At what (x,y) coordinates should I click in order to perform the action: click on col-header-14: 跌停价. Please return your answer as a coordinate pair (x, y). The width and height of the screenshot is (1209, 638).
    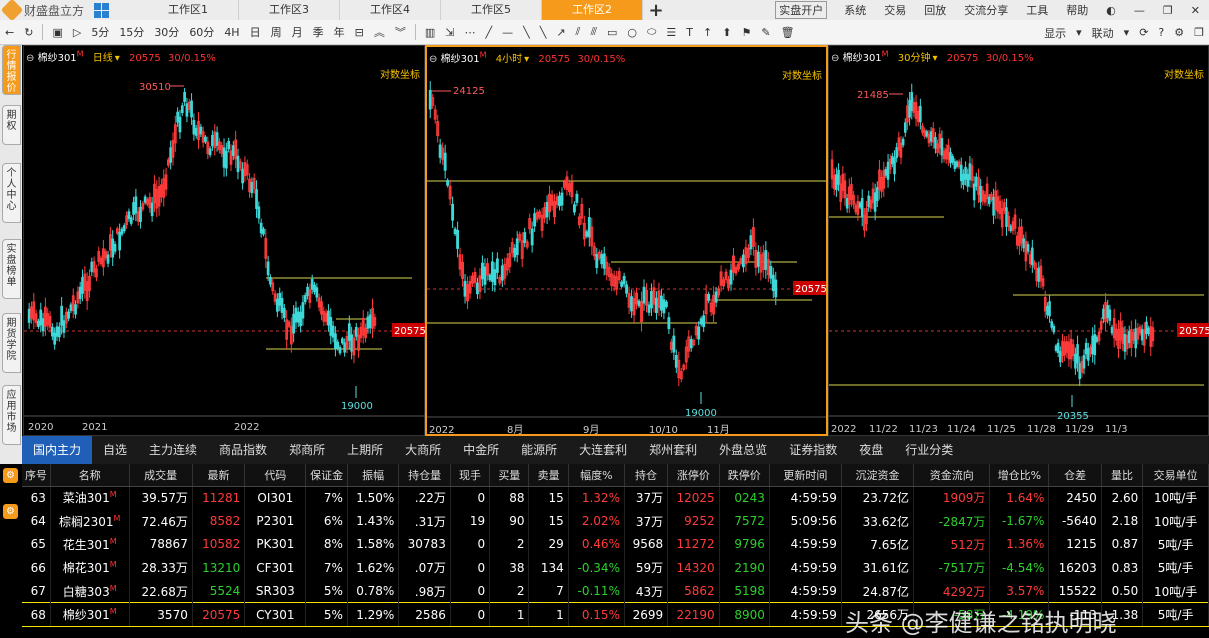
    Looking at the image, I should click on (744, 475).